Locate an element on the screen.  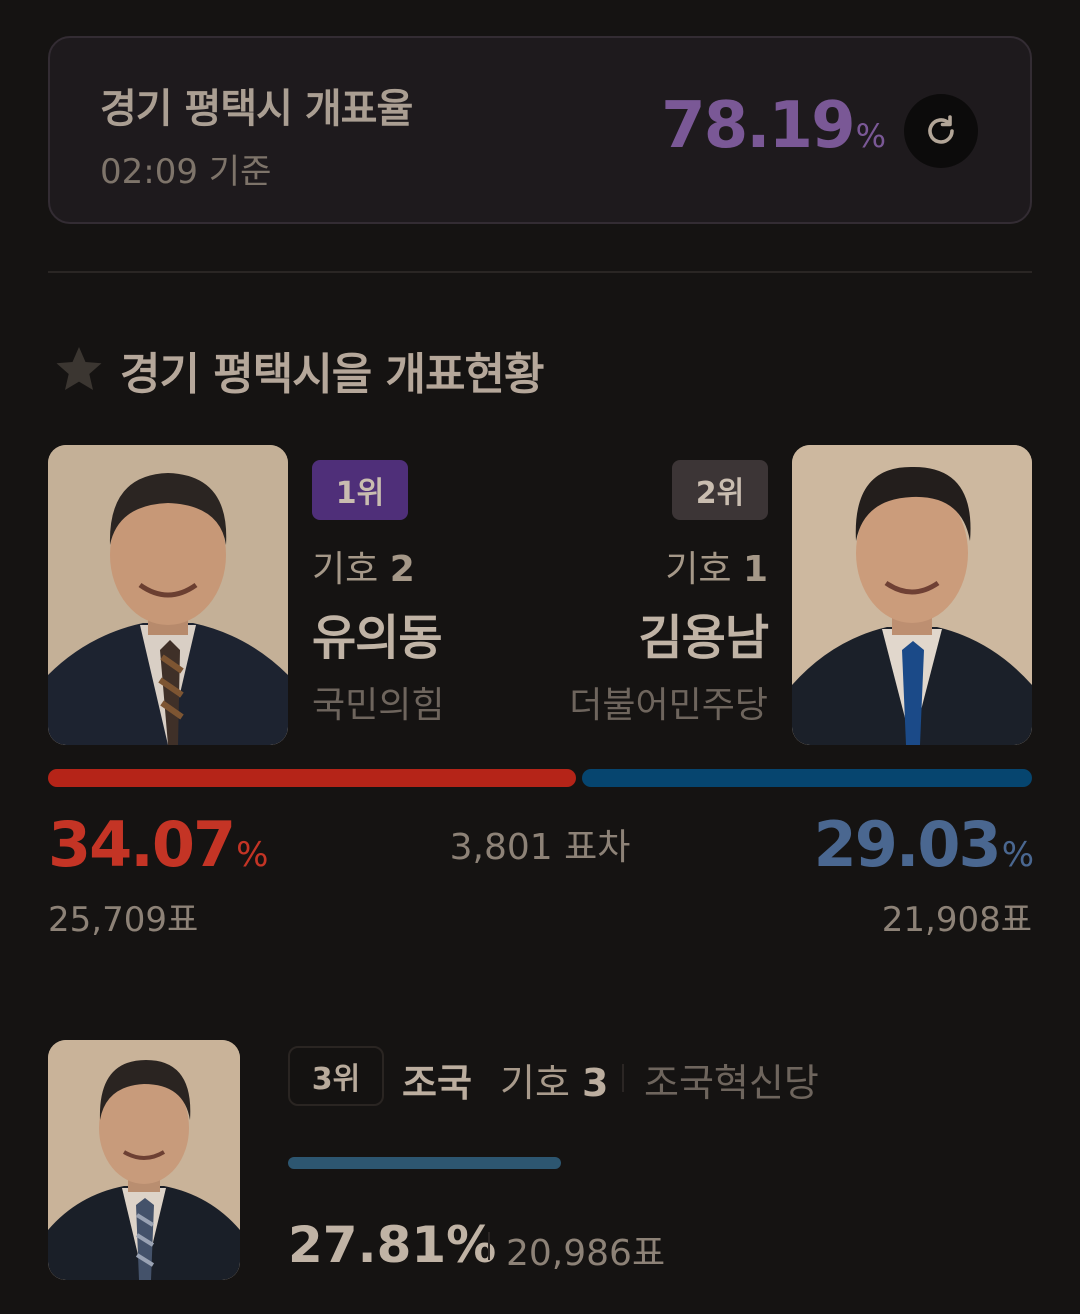
refresh-button is located at coordinates (941, 131).